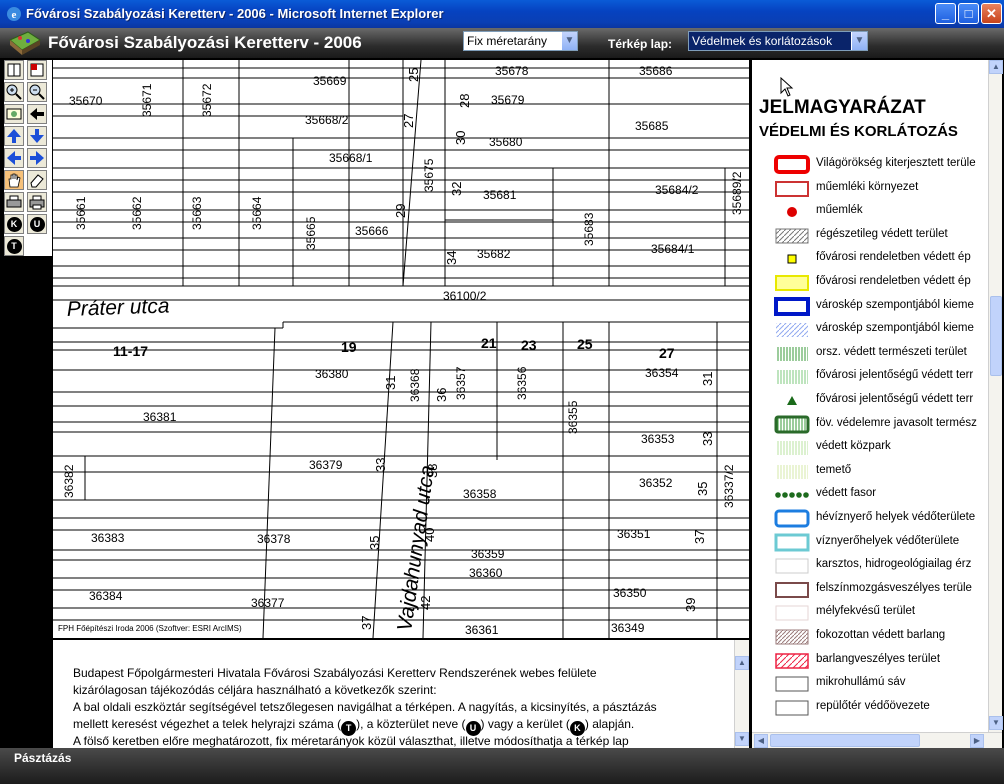  Describe the element at coordinates (465, 296) in the screenshot. I see `parcel-label: 36100/2` at that location.